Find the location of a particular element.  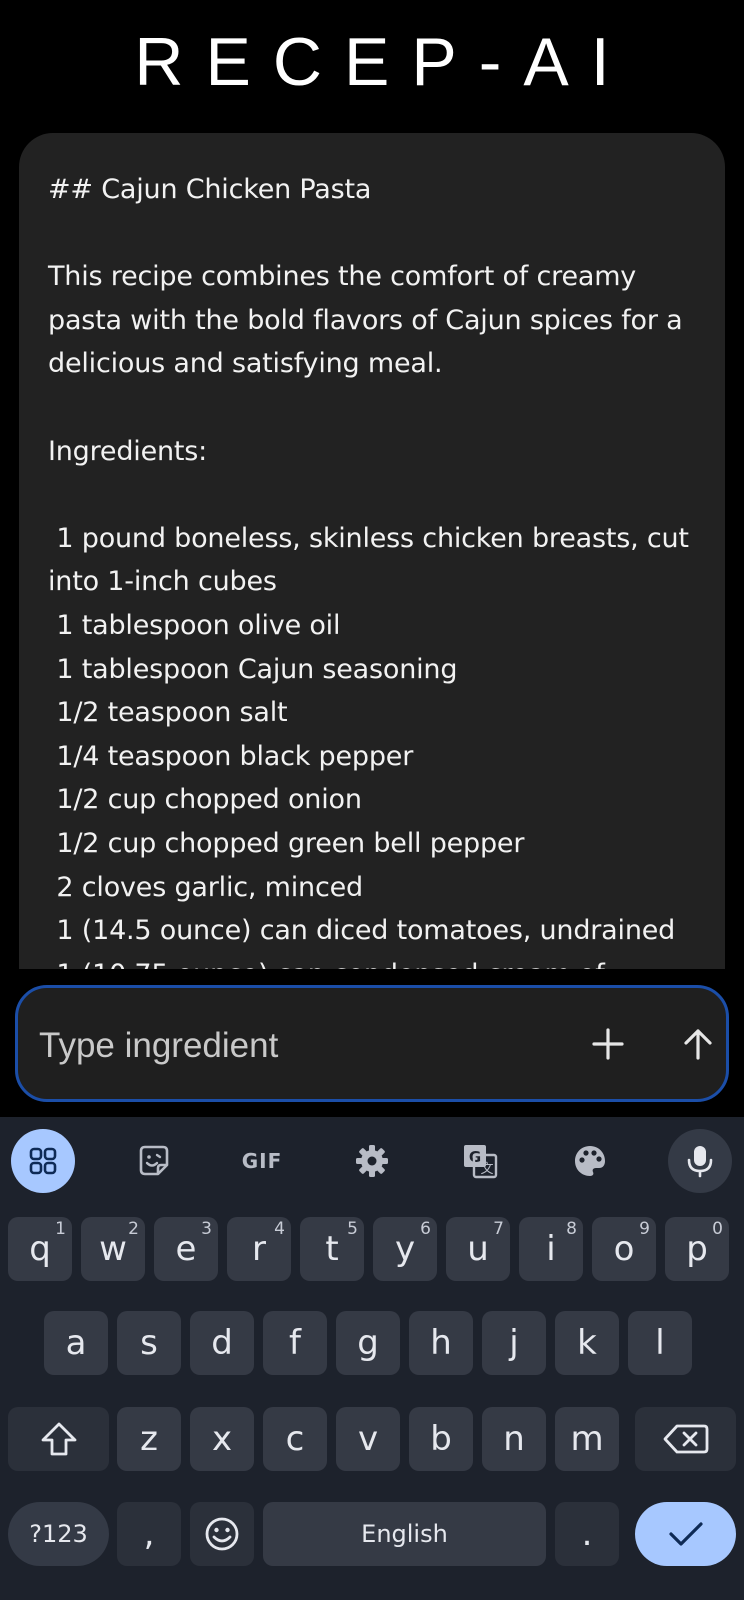

key-label: m is located at coordinates (587, 1439).